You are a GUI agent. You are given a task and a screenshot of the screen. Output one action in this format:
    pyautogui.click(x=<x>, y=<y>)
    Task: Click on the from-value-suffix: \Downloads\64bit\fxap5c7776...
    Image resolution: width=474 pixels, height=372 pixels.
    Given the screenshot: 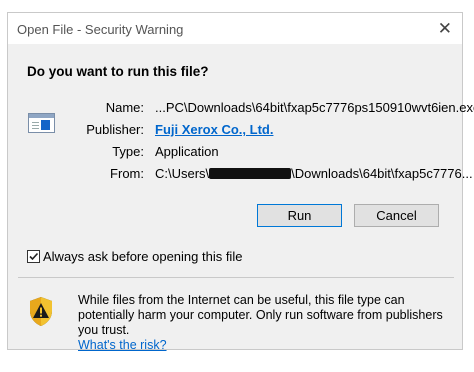 What is the action you would take?
    pyautogui.click(x=382, y=173)
    